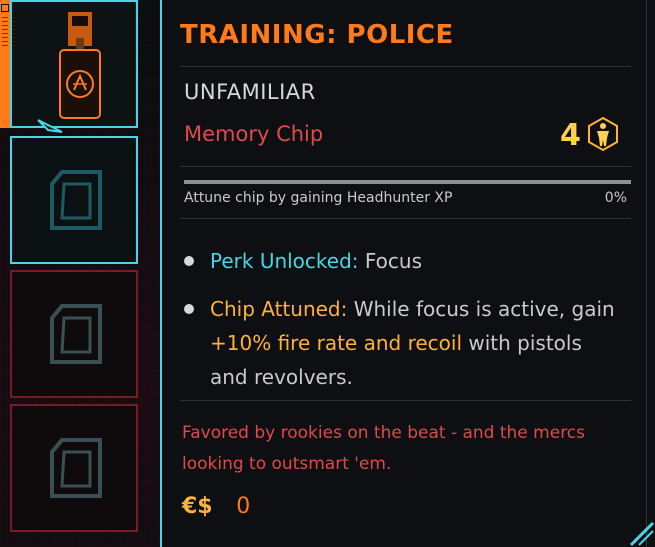 This screenshot has height=547, width=655. What do you see at coordinates (318, 198) in the screenshot?
I see `attune-hint: Attune chip by gaining Headhunter XP` at bounding box center [318, 198].